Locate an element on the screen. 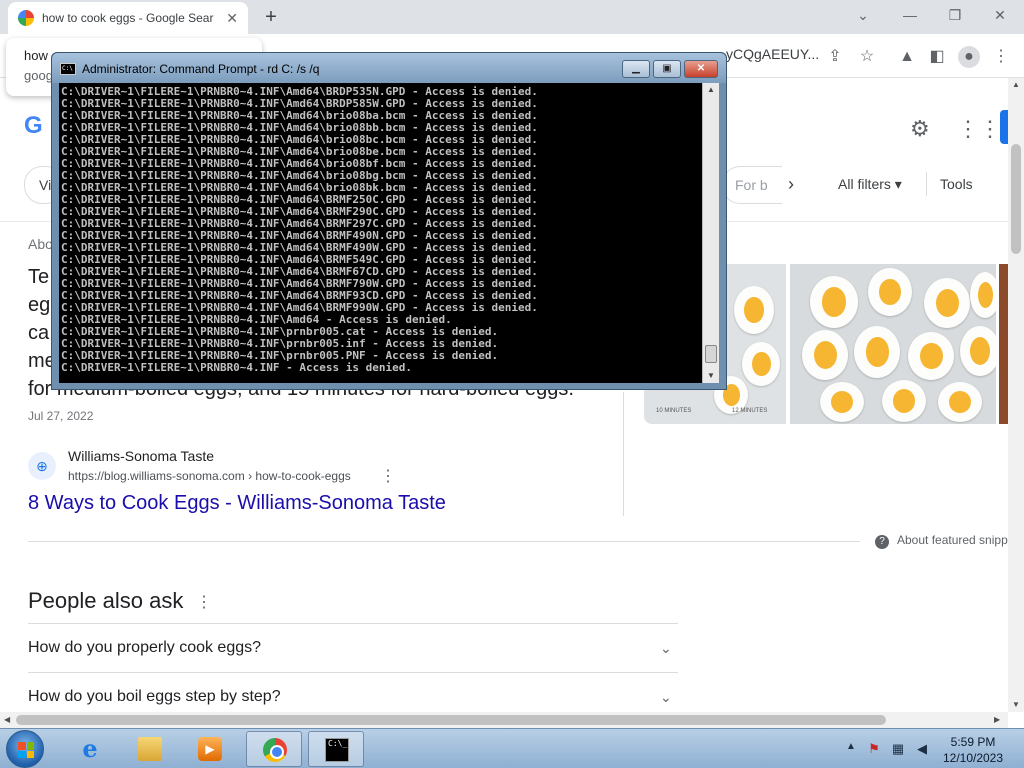 This screenshot has width=1024, height=768. snippet-line-1: Te is located at coordinates (39, 277).